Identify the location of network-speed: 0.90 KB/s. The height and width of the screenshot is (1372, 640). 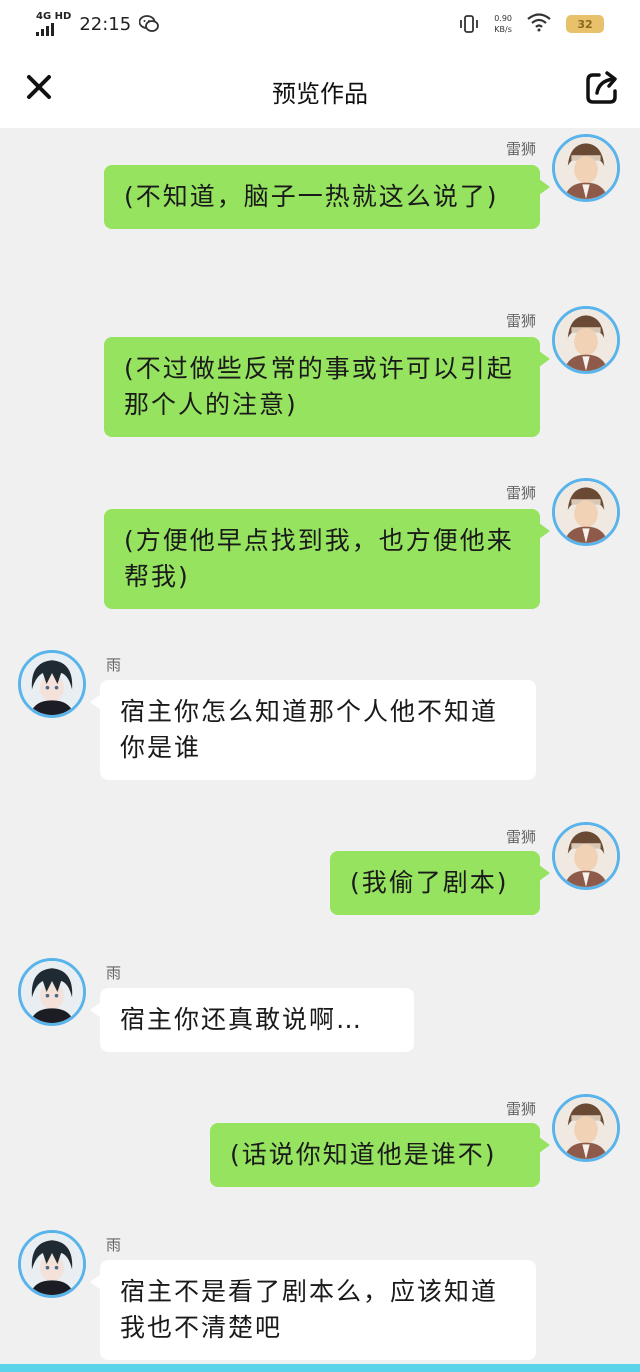
(503, 24).